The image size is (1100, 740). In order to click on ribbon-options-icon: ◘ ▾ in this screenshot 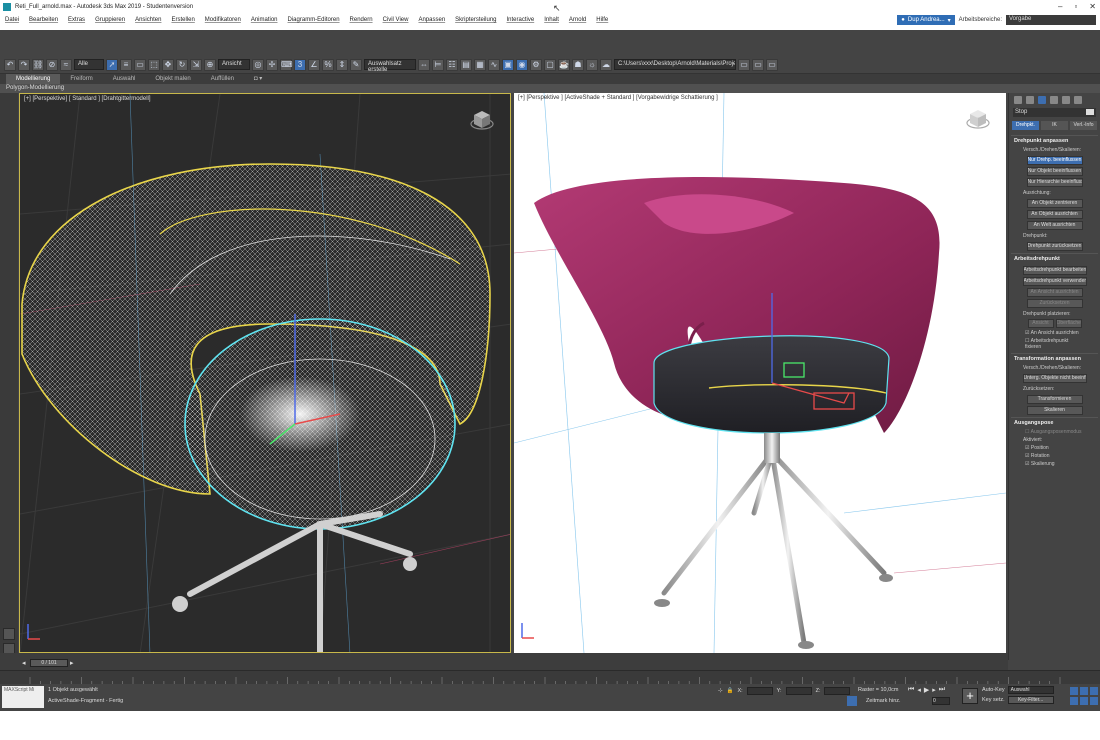, I will do `click(258, 79)`.